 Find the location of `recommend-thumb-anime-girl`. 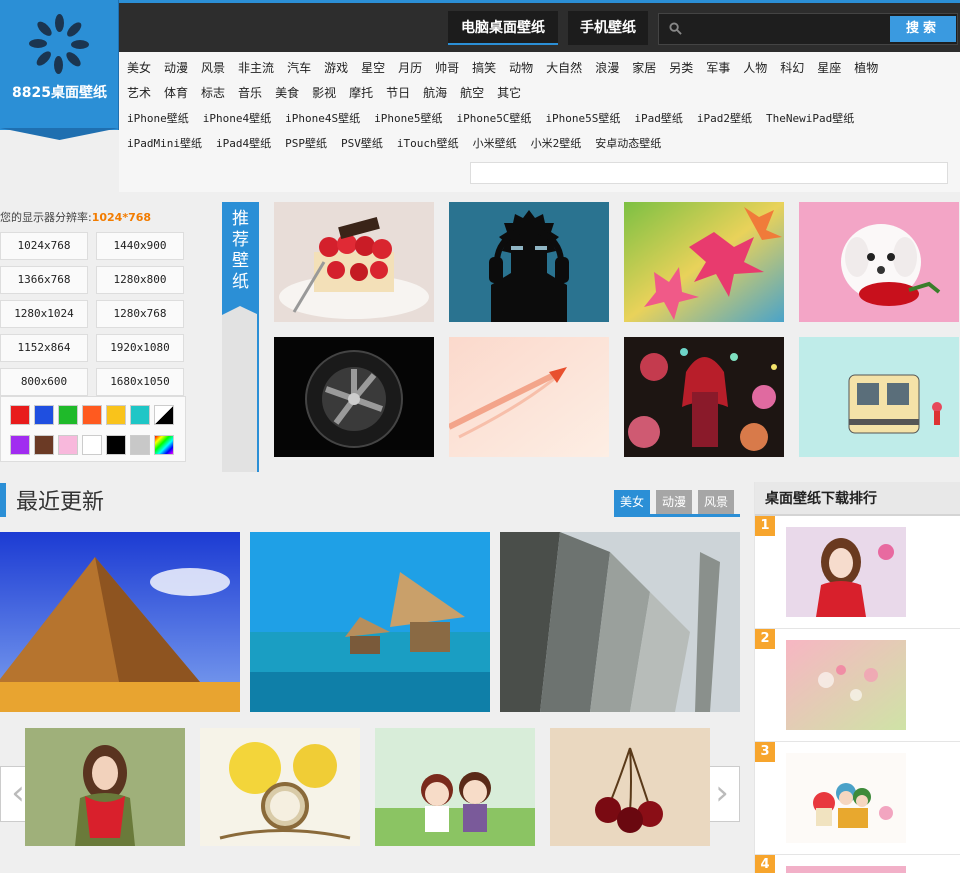

recommend-thumb-anime-girl is located at coordinates (704, 397).